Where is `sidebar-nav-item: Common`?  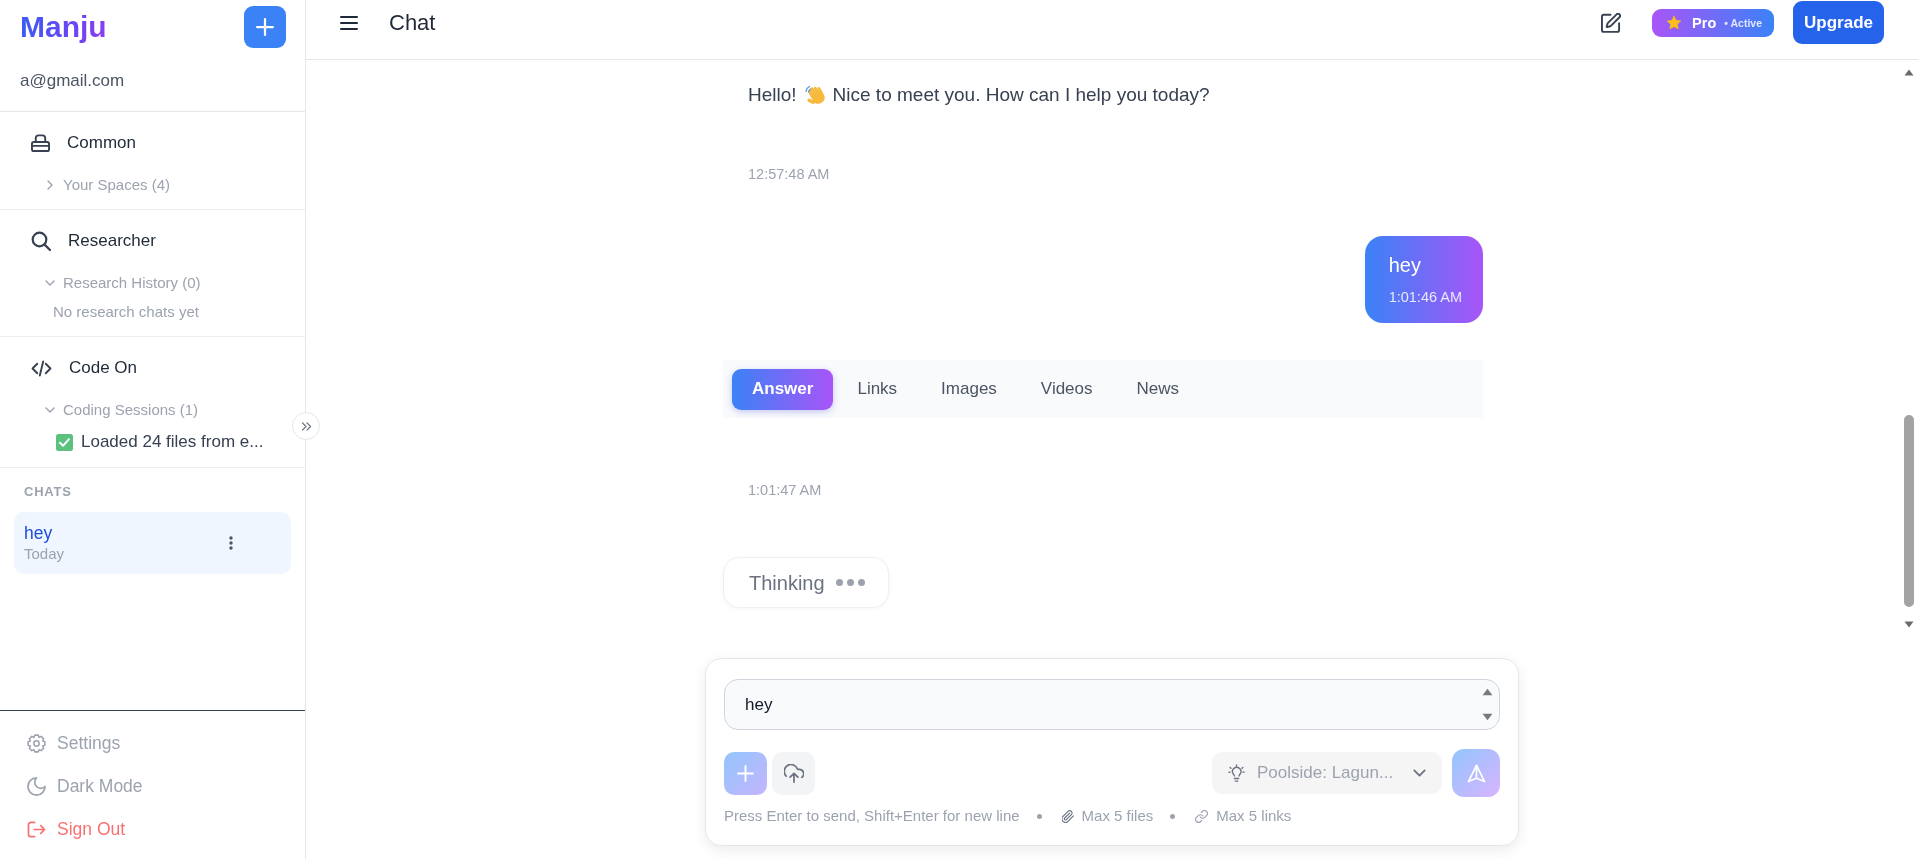 sidebar-nav-item: Common is located at coordinates (83, 143).